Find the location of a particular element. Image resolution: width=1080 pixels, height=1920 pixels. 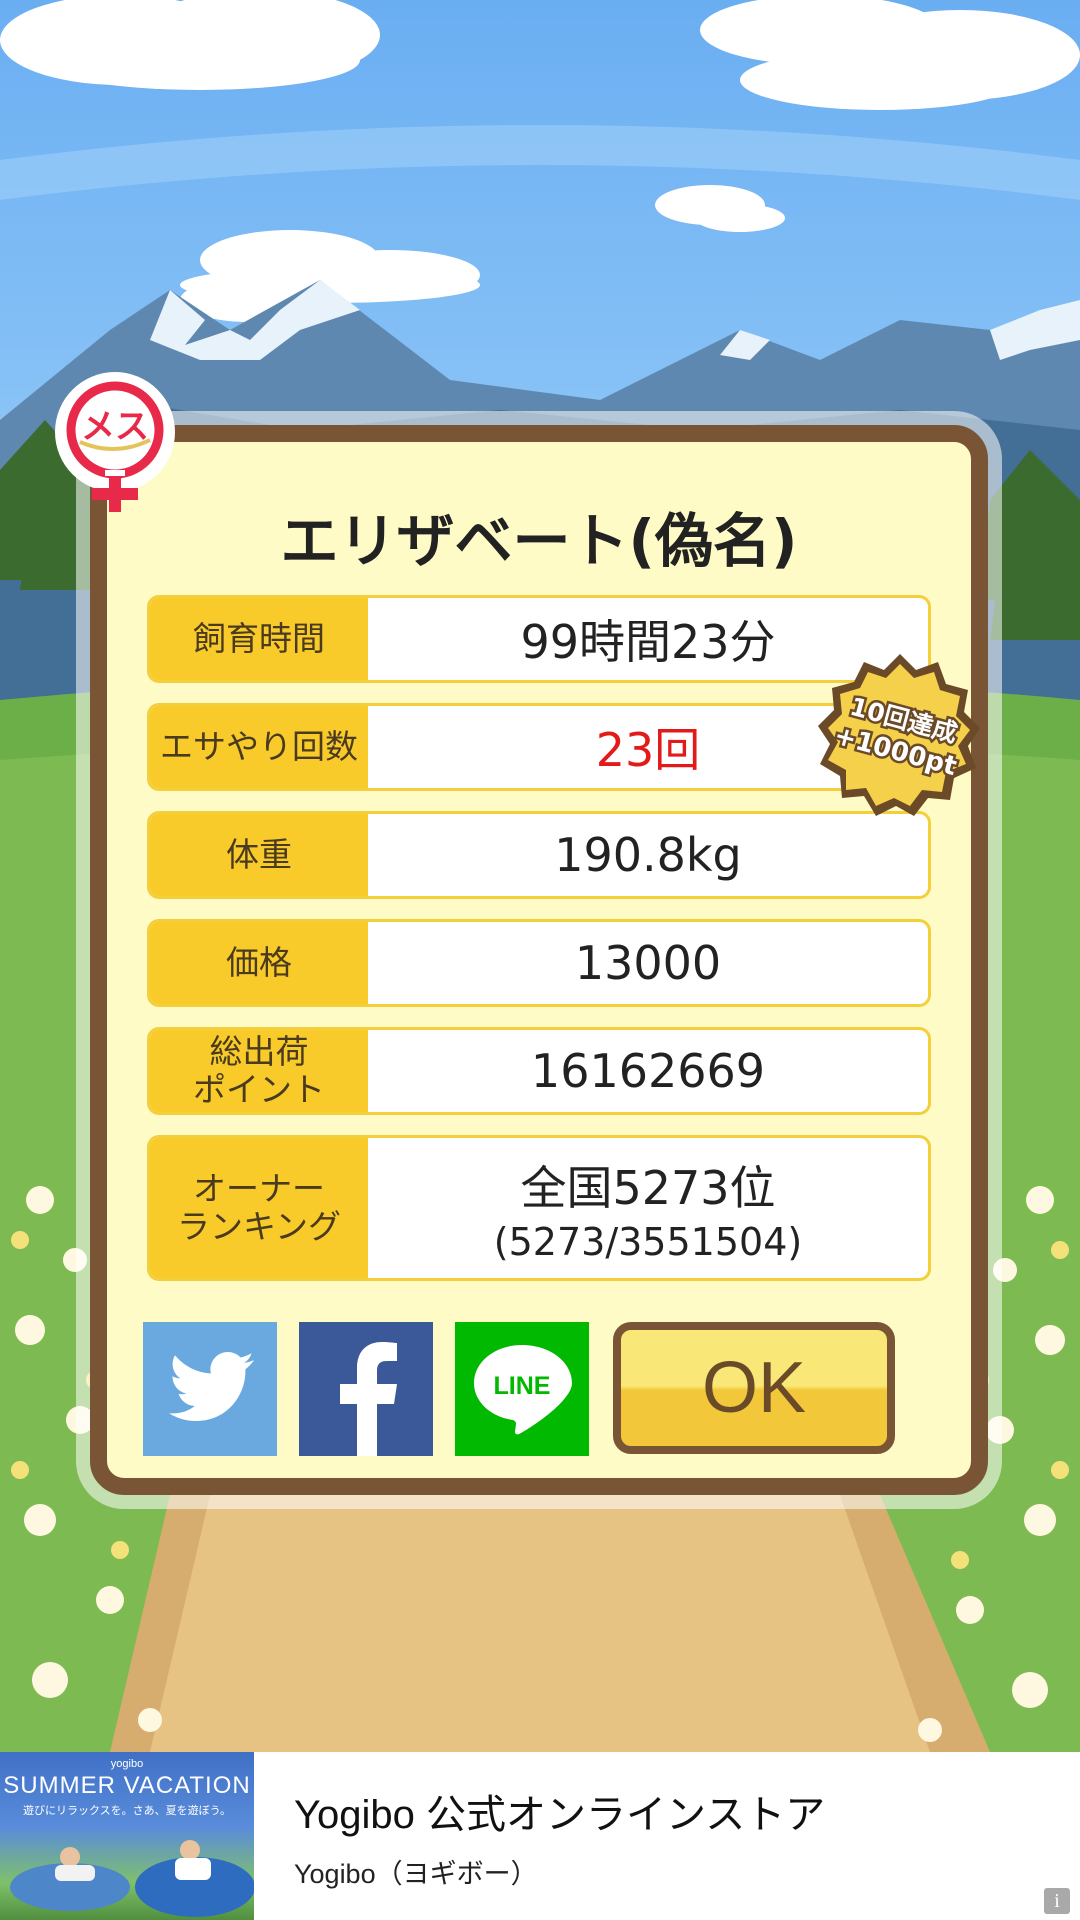

stat-value: 190.8kg is located at coordinates (648, 855).